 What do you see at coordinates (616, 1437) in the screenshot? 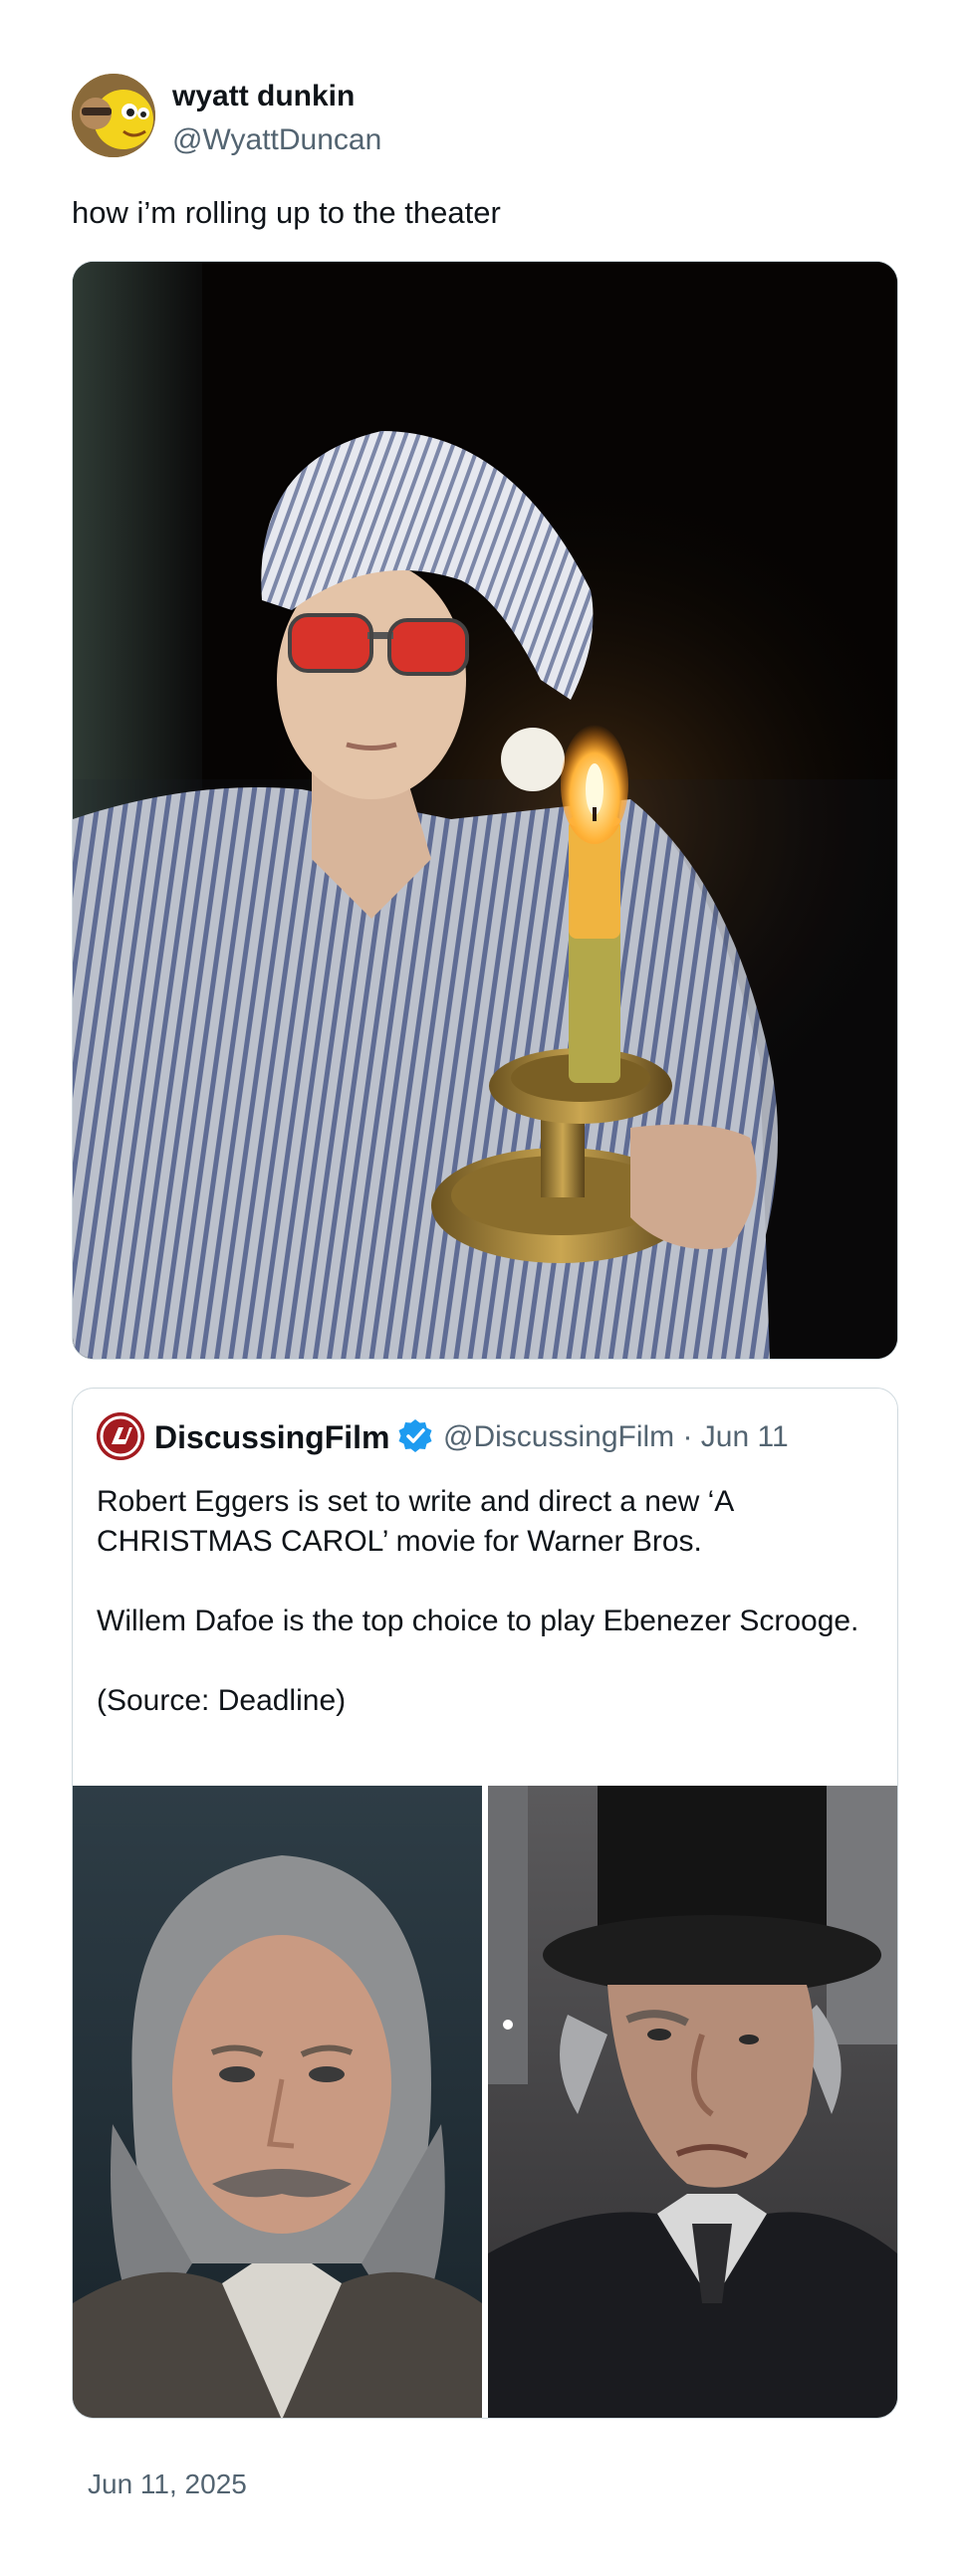
I see `quoted-handle-date: @DiscussingFilm · Jun 11` at bounding box center [616, 1437].